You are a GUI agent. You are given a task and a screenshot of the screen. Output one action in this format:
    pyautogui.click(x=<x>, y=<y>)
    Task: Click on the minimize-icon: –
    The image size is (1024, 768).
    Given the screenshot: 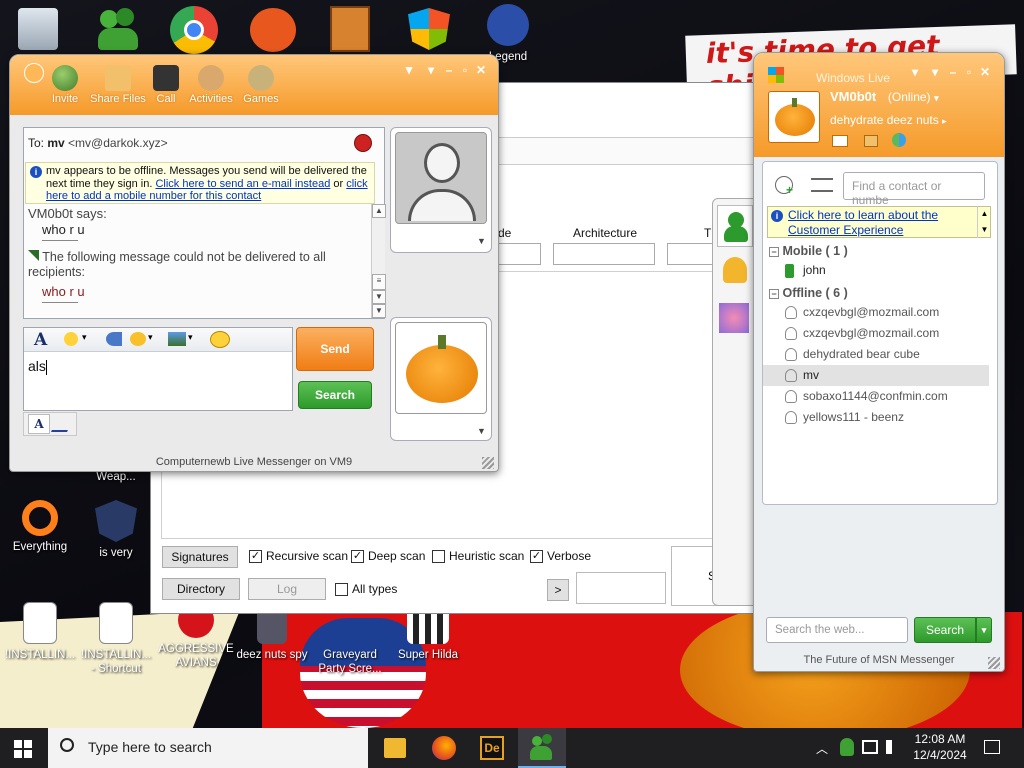 What is the action you would take?
    pyautogui.click(x=953, y=72)
    